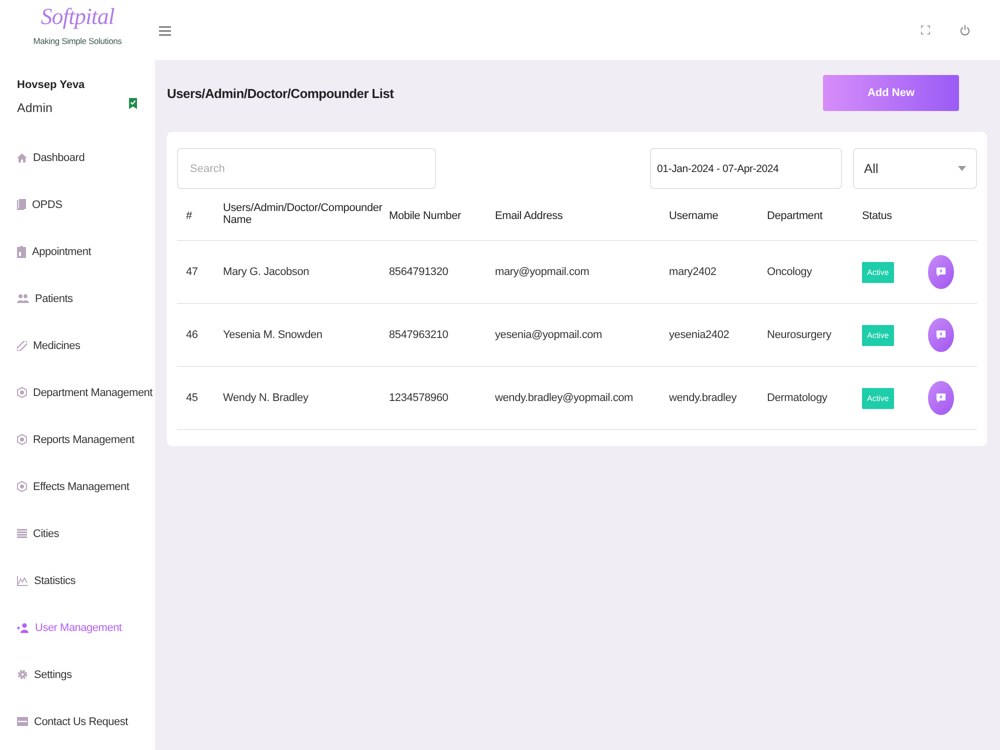 The width and height of the screenshot is (1000, 750). Describe the element at coordinates (425, 216) in the screenshot. I see `column-header: Mobile Number` at that location.